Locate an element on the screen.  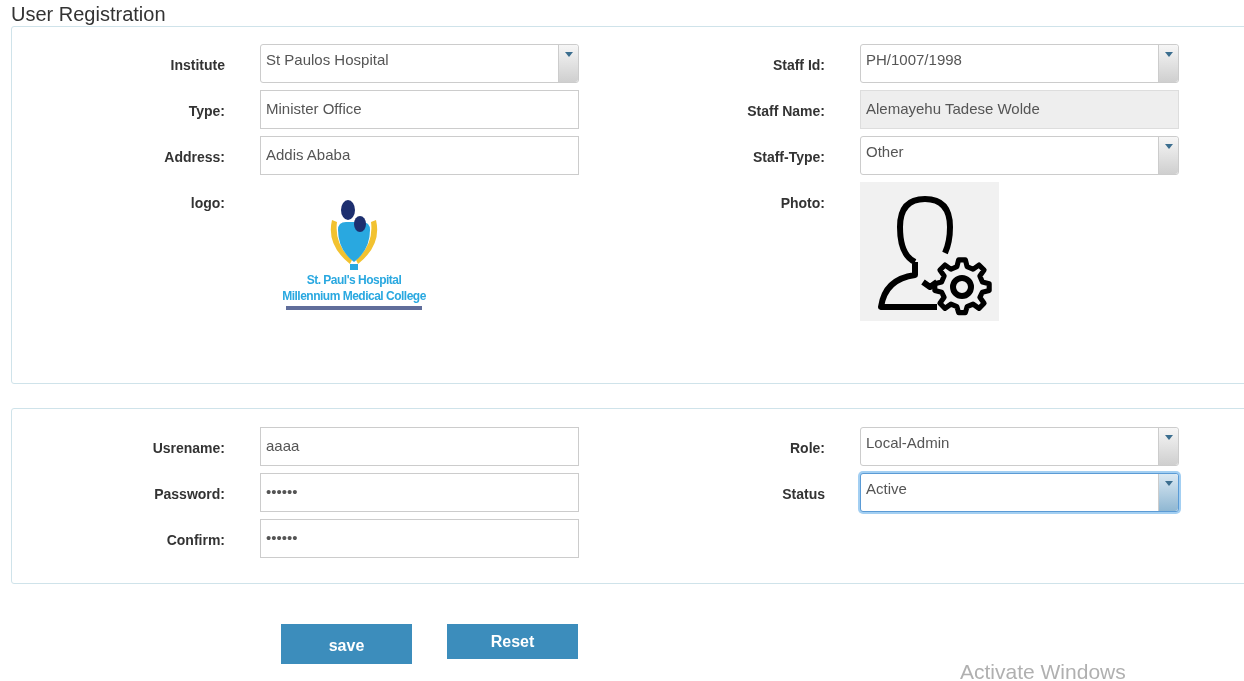
field-label: Institute is located at coordinates (197, 65).